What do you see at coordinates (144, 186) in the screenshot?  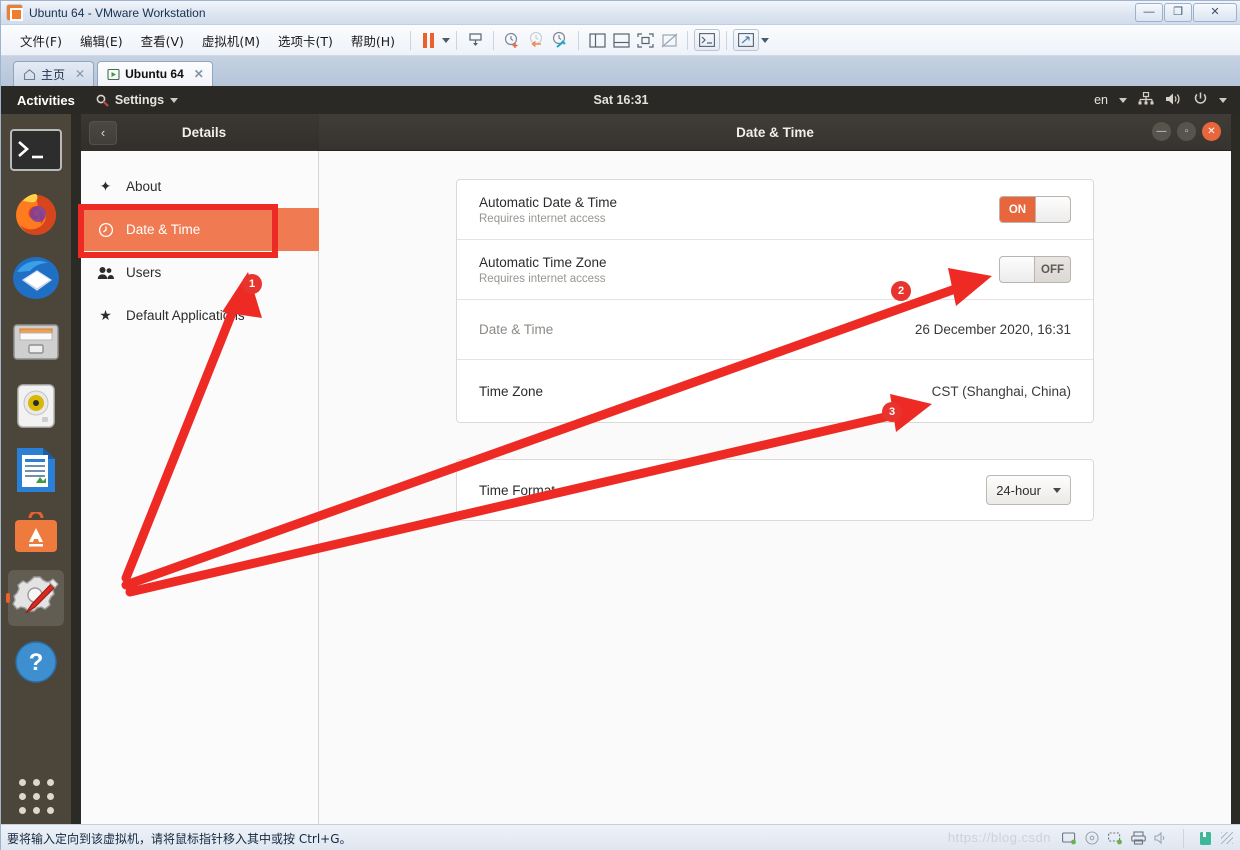 I see `sidebar-item-about-label: About` at bounding box center [144, 186].